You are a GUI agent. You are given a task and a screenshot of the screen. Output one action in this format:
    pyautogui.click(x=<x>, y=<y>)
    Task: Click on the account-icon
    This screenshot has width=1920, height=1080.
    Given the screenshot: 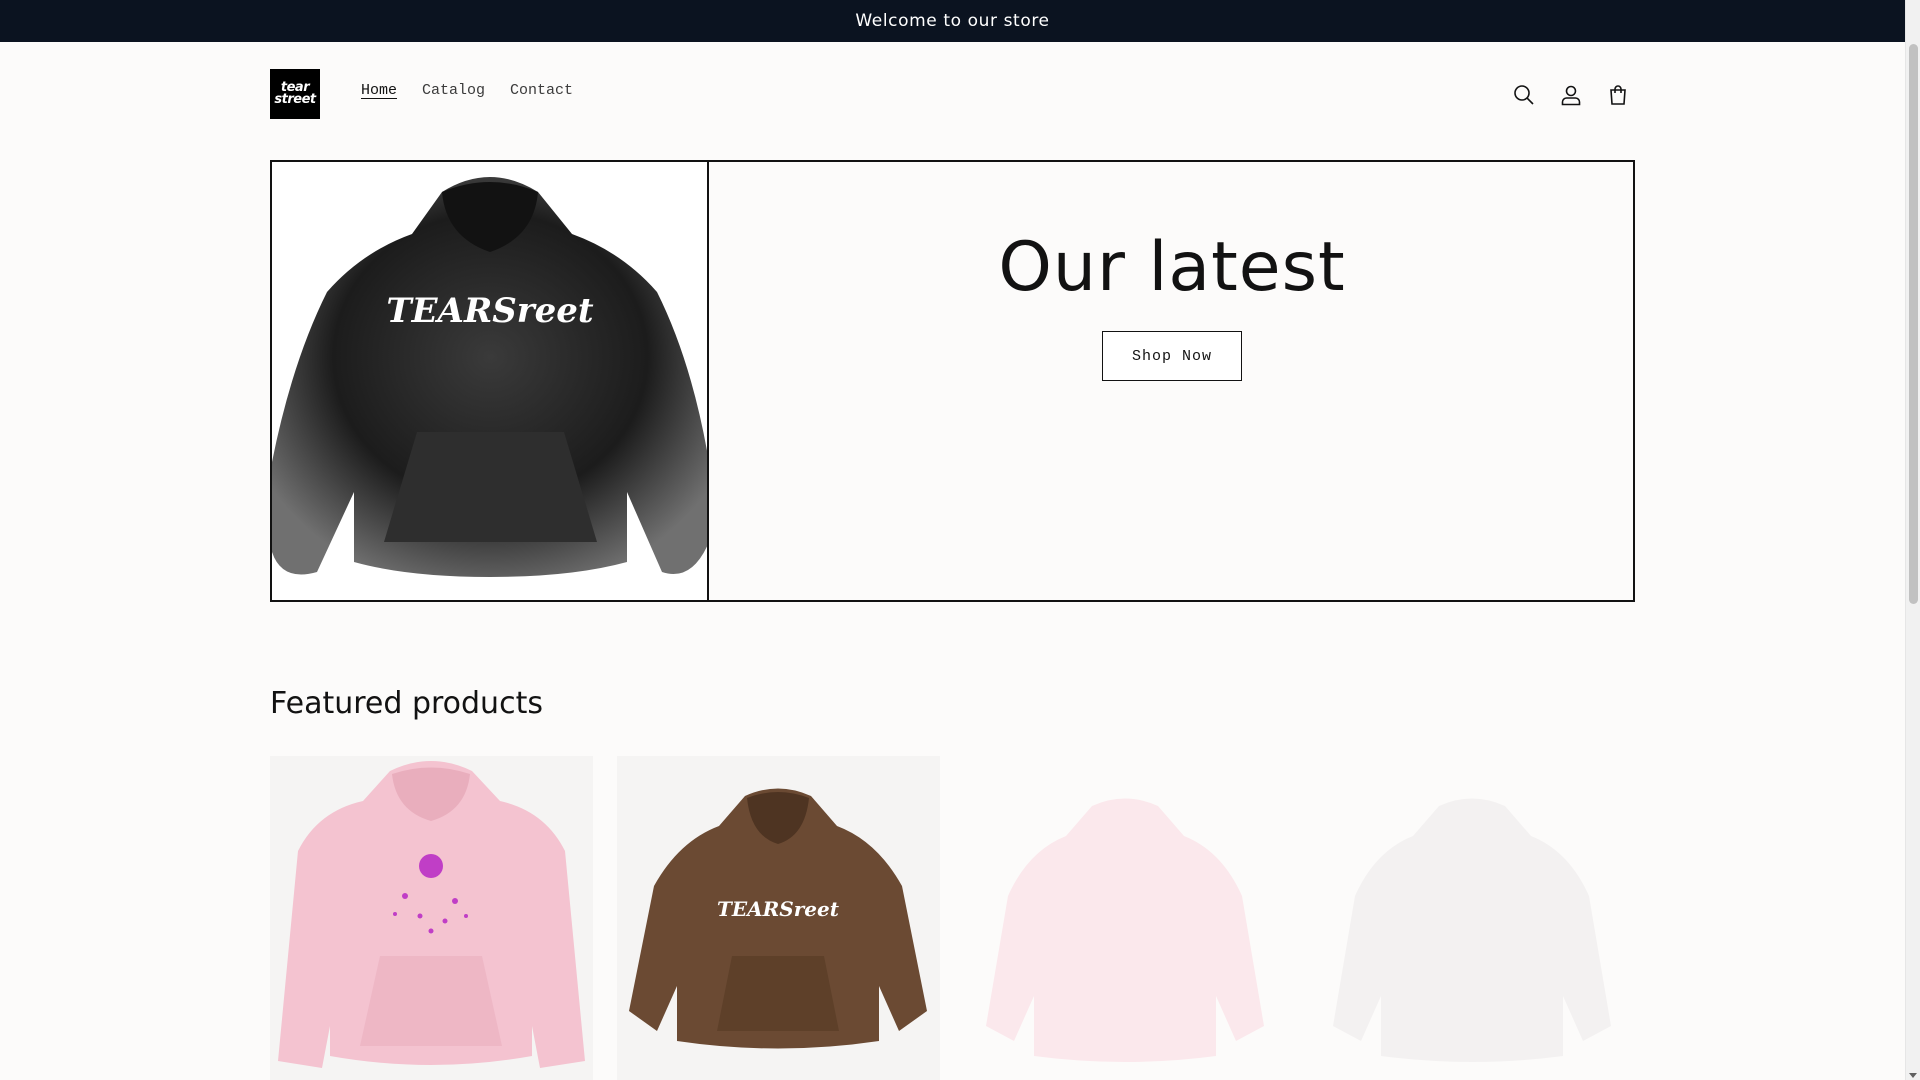 What is the action you would take?
    pyautogui.click(x=1570, y=95)
    